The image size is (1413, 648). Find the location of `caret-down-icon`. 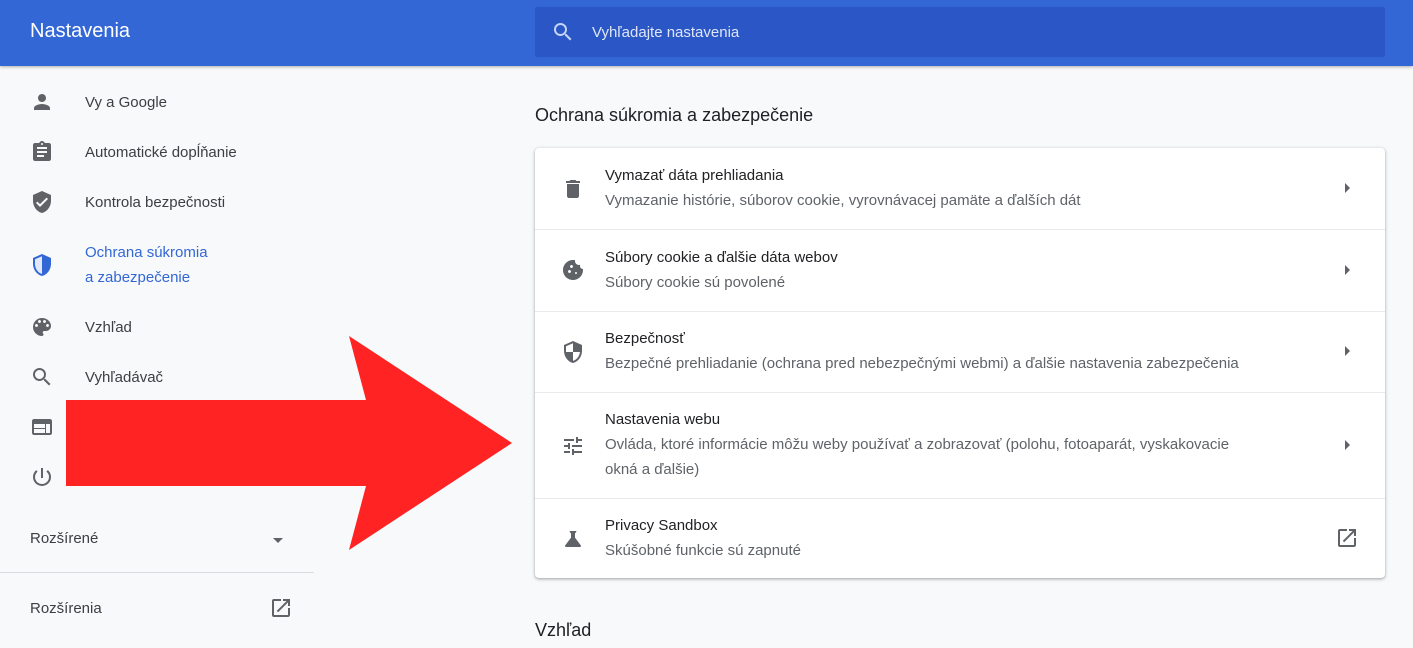

caret-down-icon is located at coordinates (278, 540).